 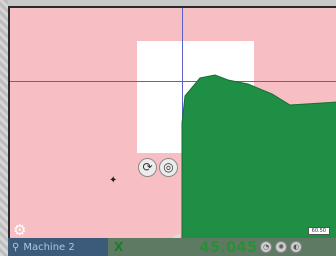 I want to click on pointer-icon: ✦, so click(x=113, y=180).